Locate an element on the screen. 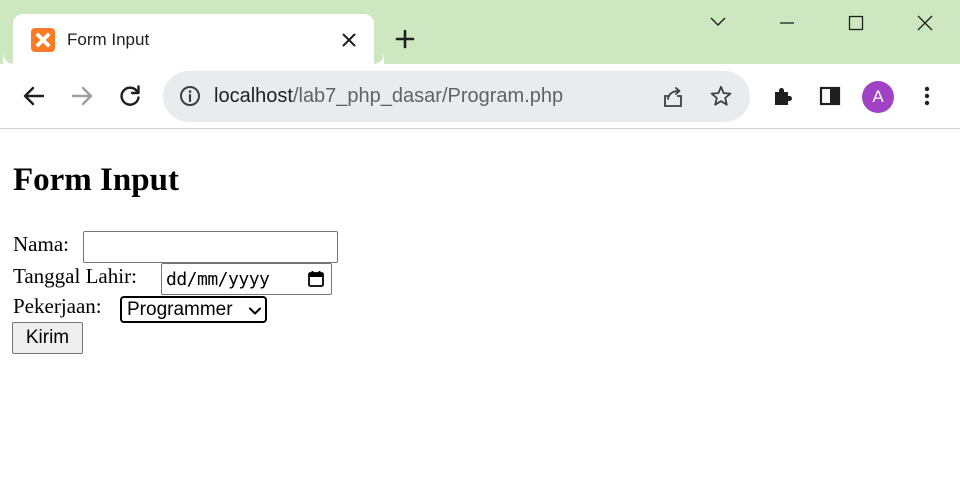 The image size is (960, 501). page-title: Form Input is located at coordinates (96, 180).